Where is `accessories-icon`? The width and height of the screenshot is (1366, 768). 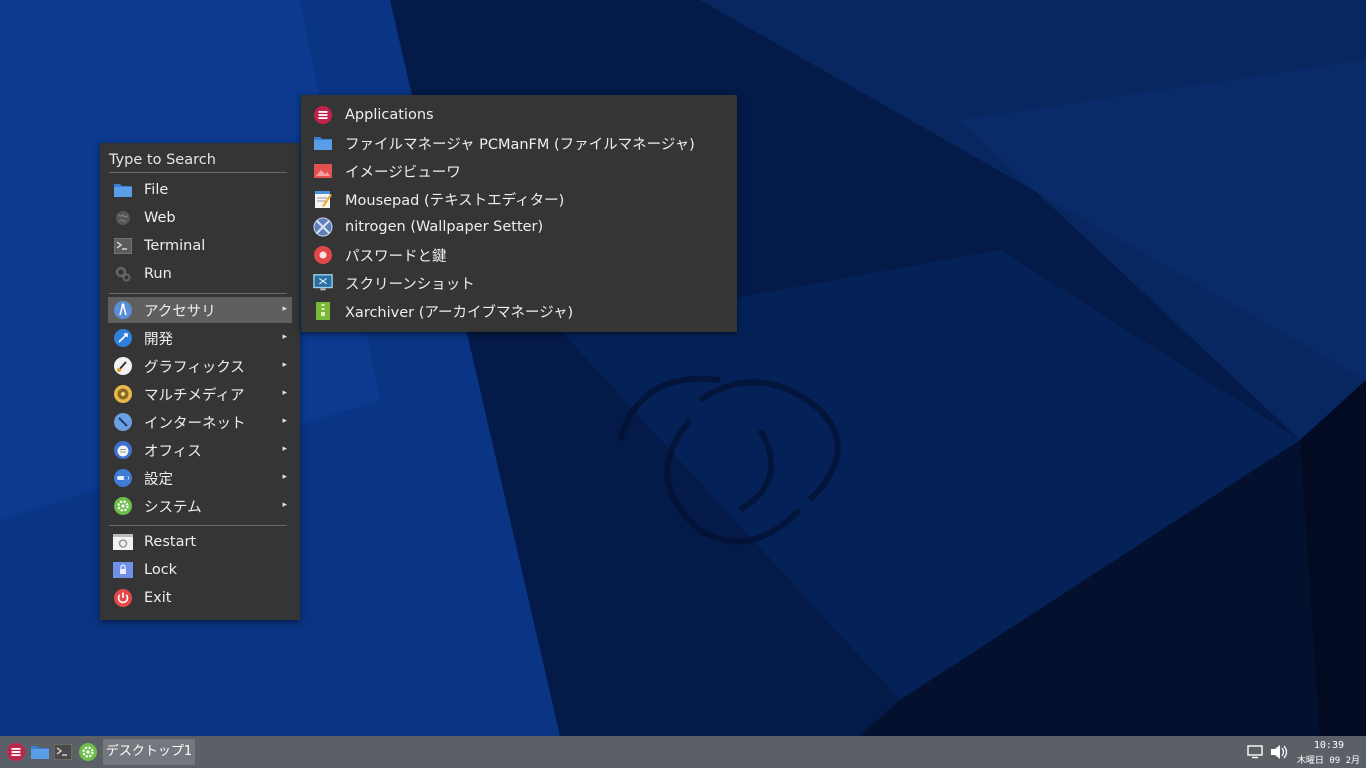 accessories-icon is located at coordinates (123, 310).